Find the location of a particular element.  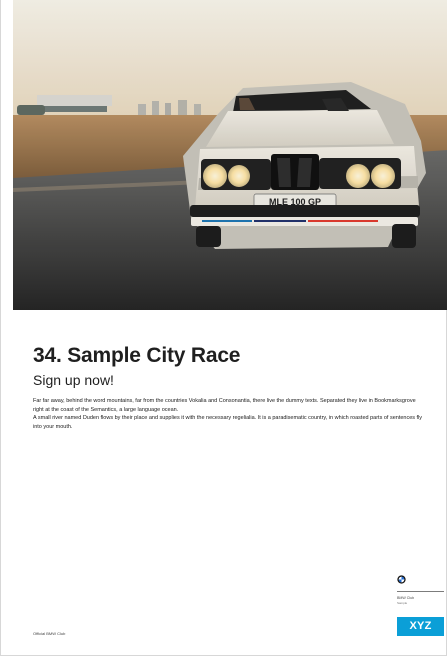

club-name: BMW Club is located at coordinates (406, 598).